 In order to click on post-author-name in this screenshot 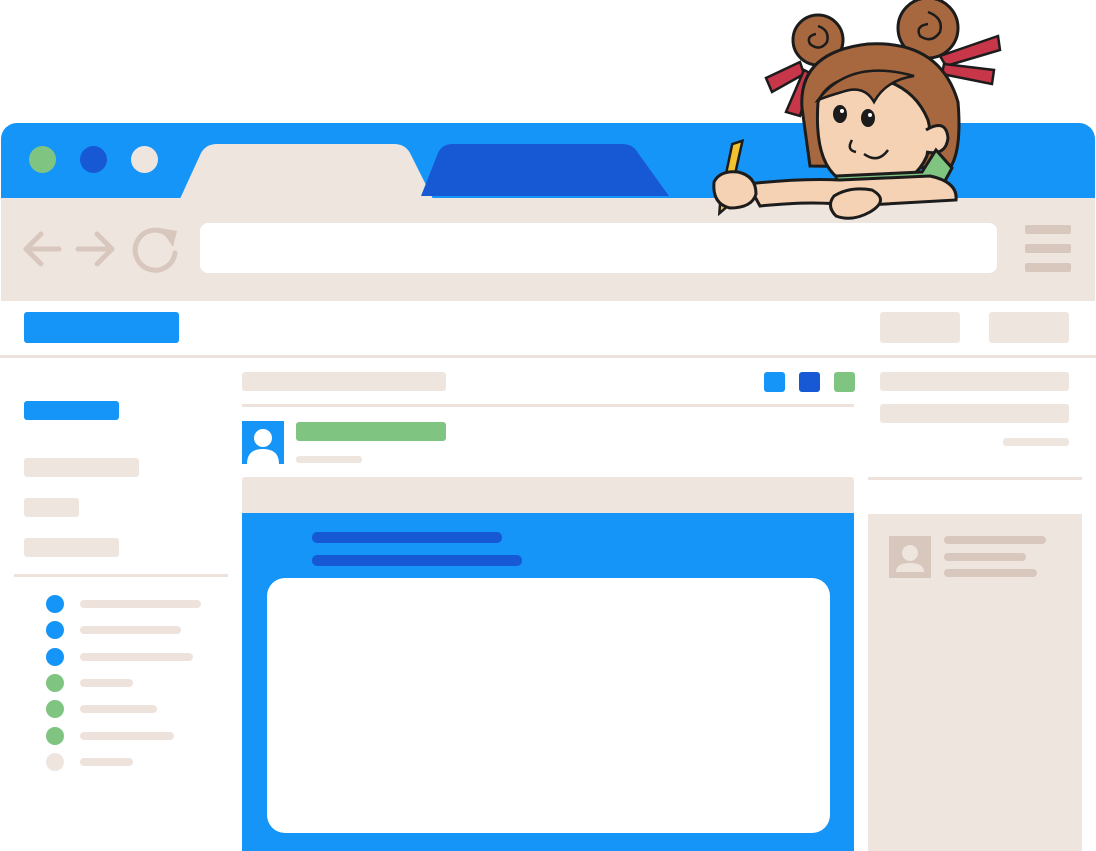, I will do `click(371, 431)`.